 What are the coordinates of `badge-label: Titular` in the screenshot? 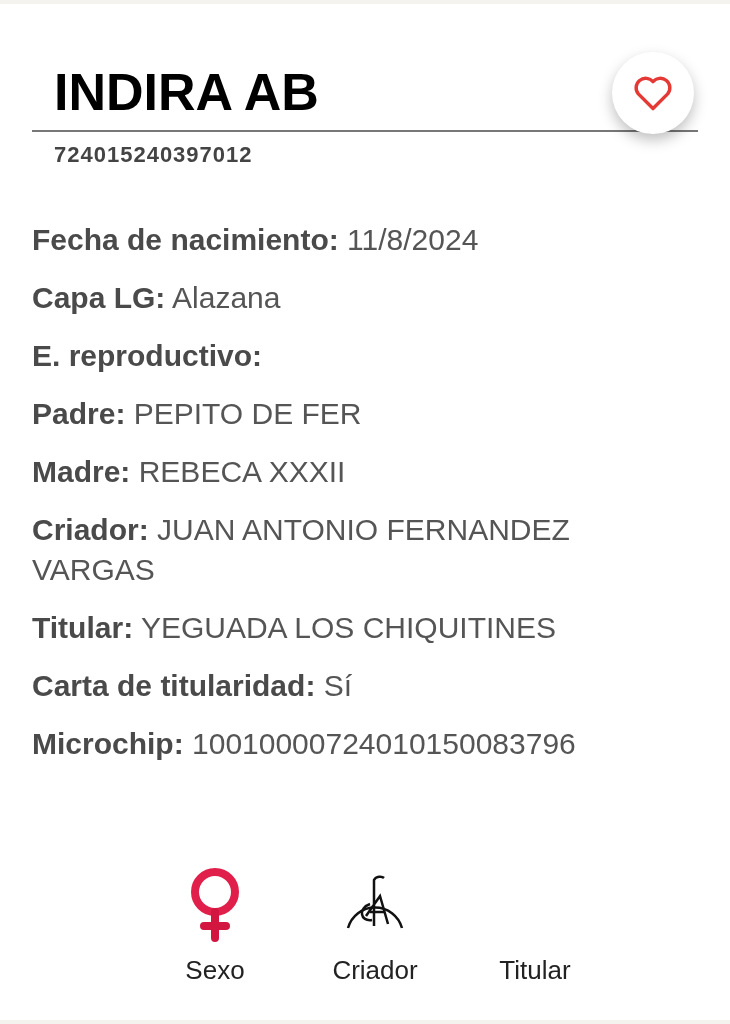 It's located at (535, 970).